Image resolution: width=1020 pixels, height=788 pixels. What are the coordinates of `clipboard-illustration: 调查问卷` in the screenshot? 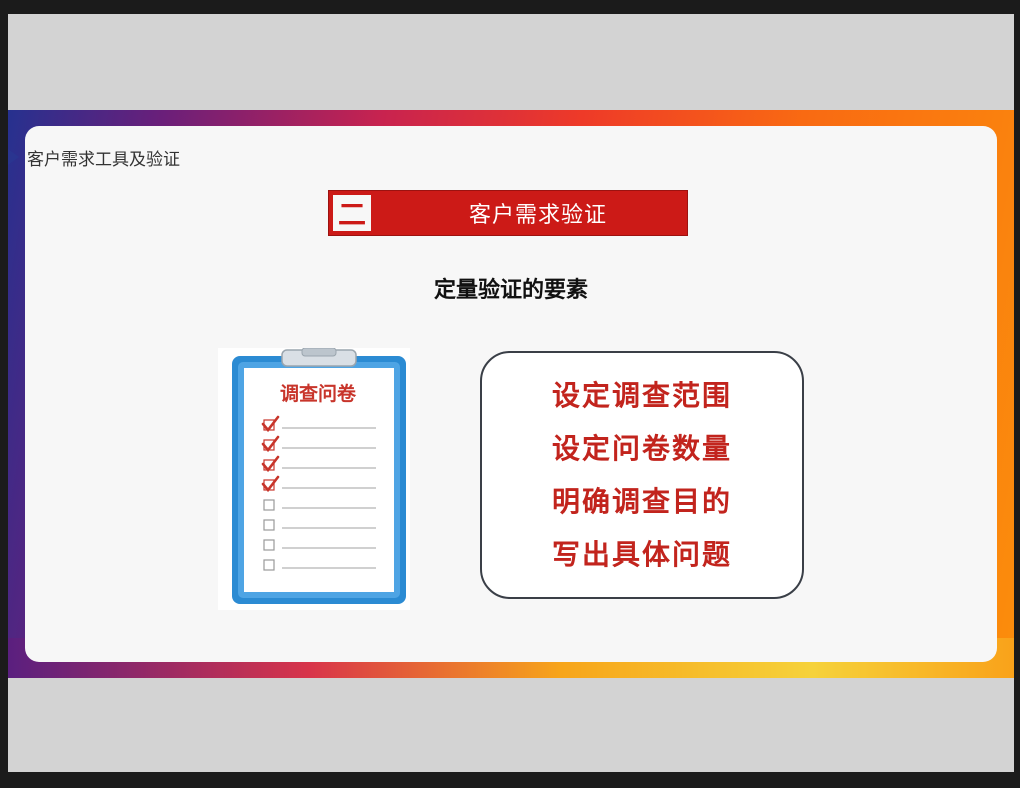 It's located at (314, 478).